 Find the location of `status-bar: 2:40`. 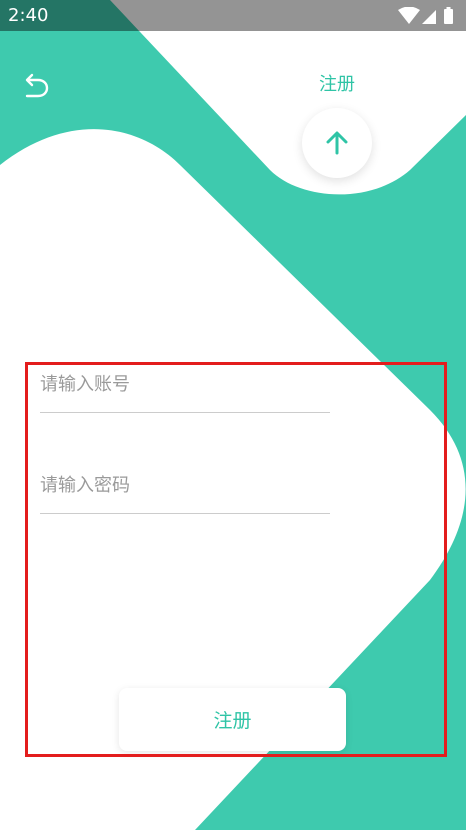

status-bar: 2:40 is located at coordinates (233, 15).